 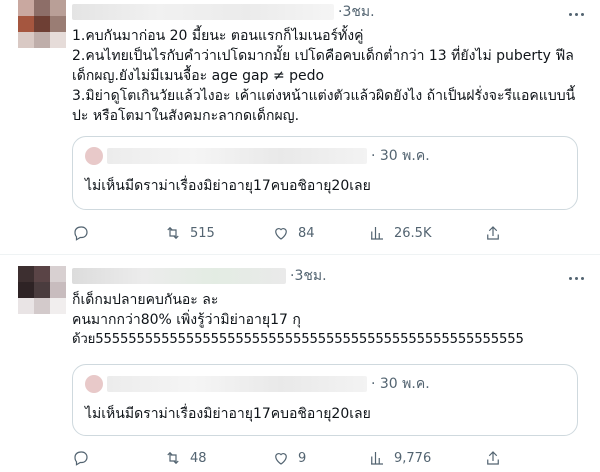 What do you see at coordinates (185, 458) in the screenshot?
I see `retweet-button: 48` at bounding box center [185, 458].